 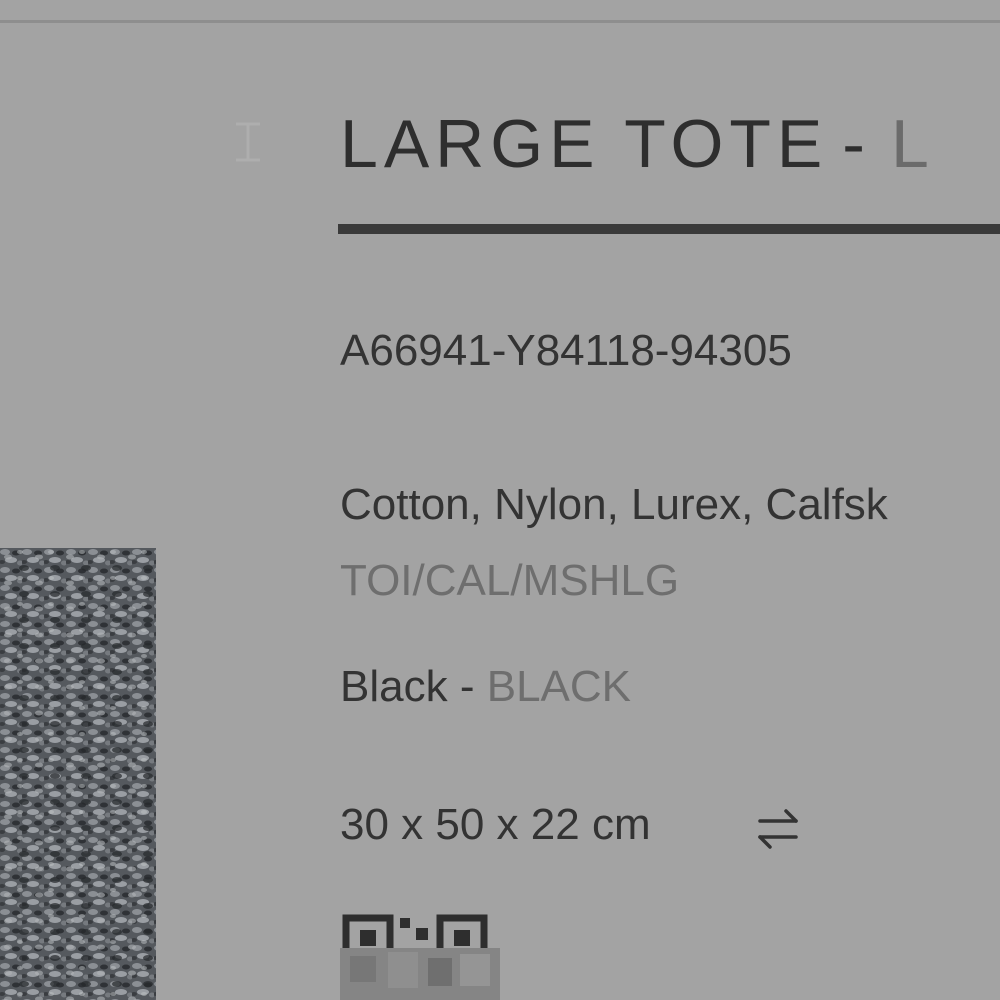 I want to click on title-underline, so click(x=669, y=229).